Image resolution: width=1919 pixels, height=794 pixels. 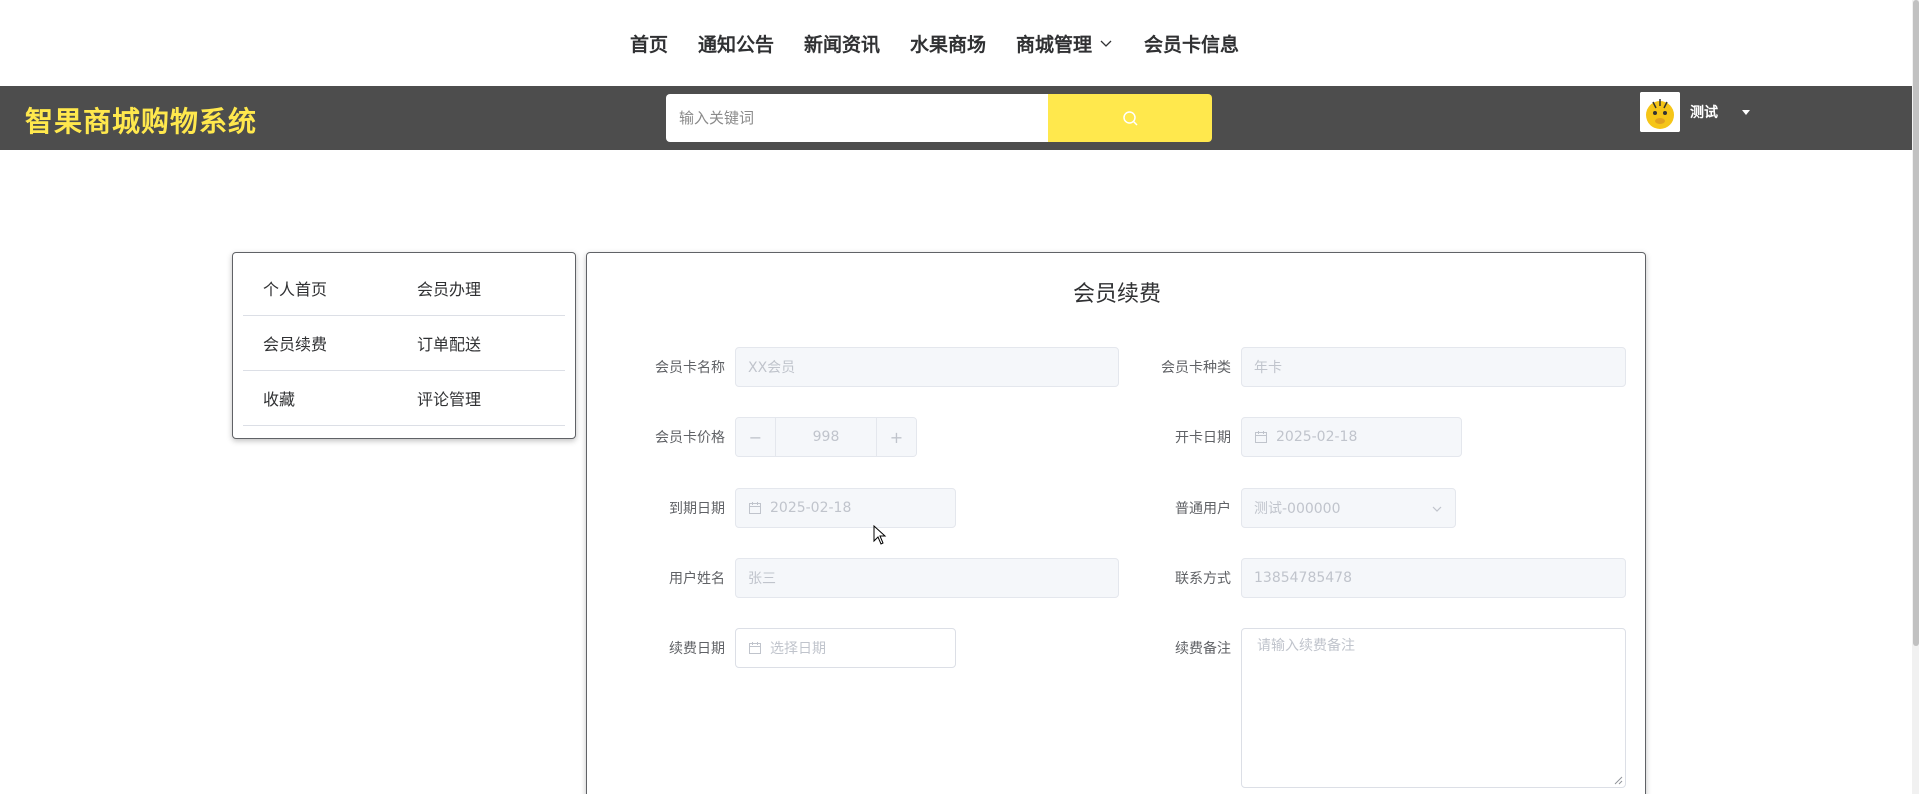 What do you see at coordinates (772, 368) in the screenshot?
I see `card-name-value: XX会员` at bounding box center [772, 368].